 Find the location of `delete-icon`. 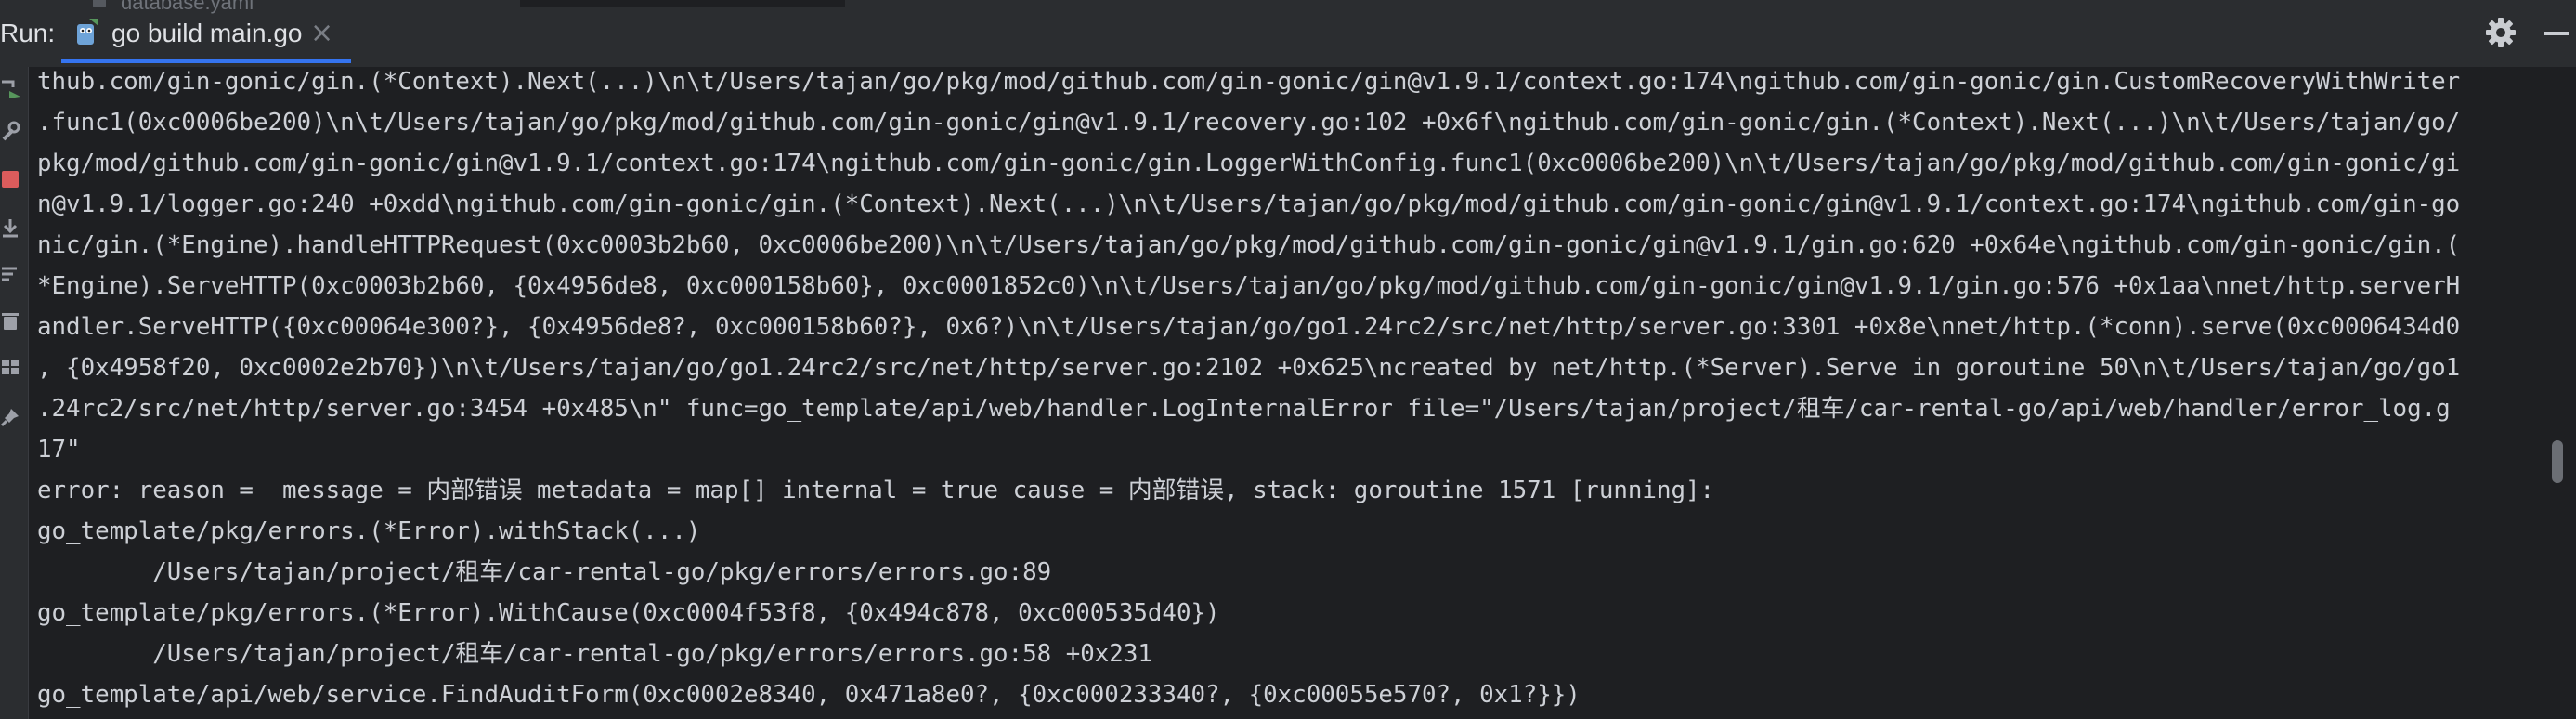

delete-icon is located at coordinates (10, 320).